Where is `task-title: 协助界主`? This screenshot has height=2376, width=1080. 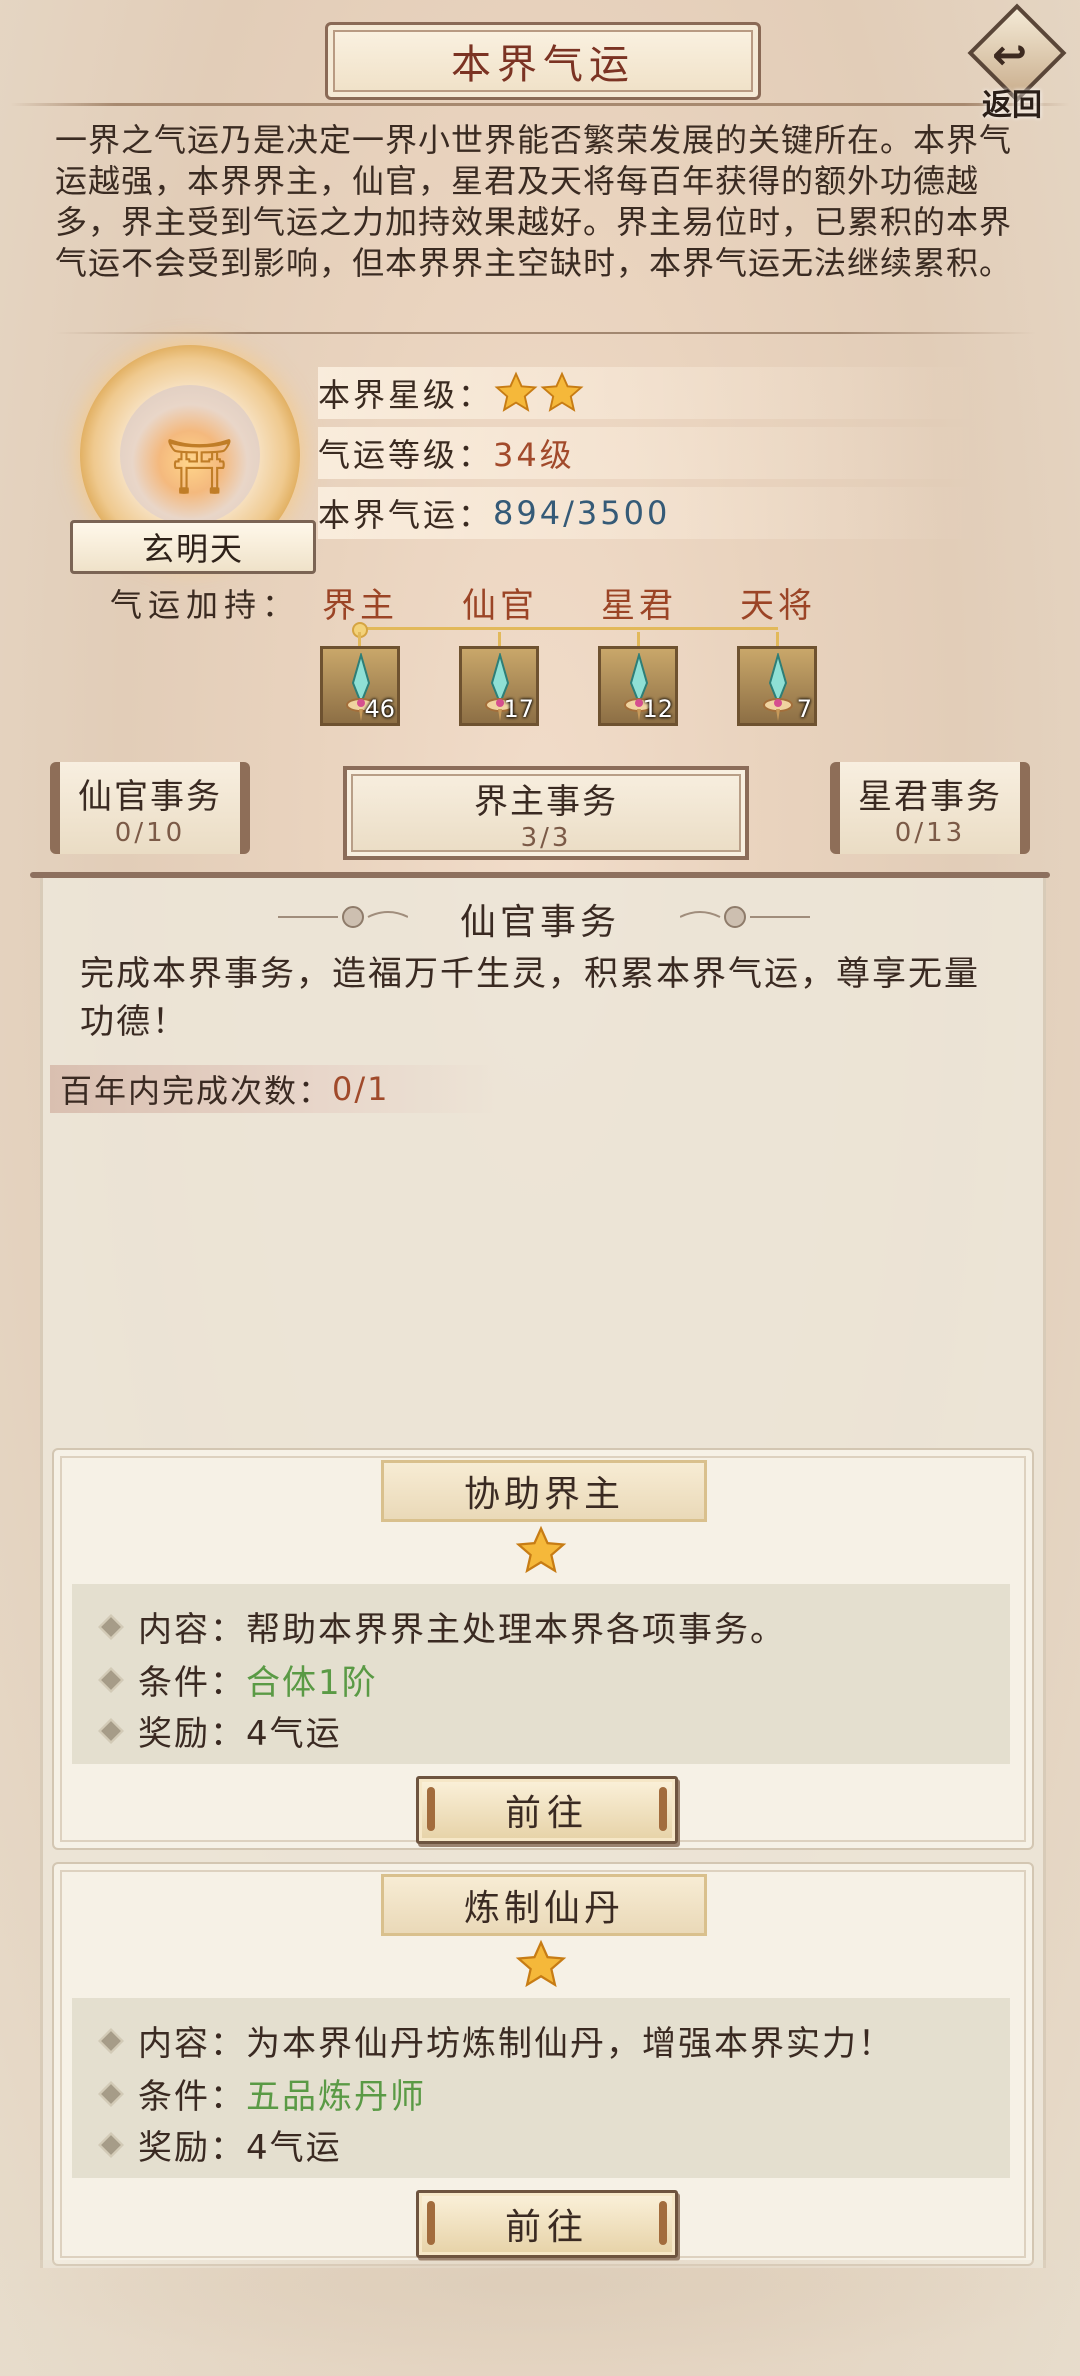 task-title: 协助界主 is located at coordinates (544, 1491).